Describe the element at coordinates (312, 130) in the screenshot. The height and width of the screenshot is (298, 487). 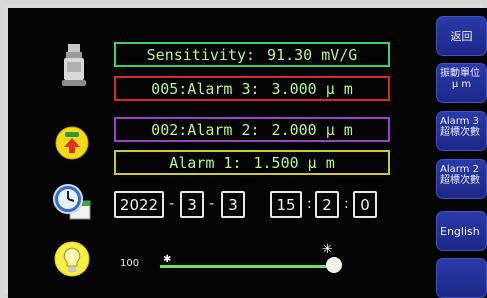
I see `alarm2-value: 2.000 μ m` at that location.